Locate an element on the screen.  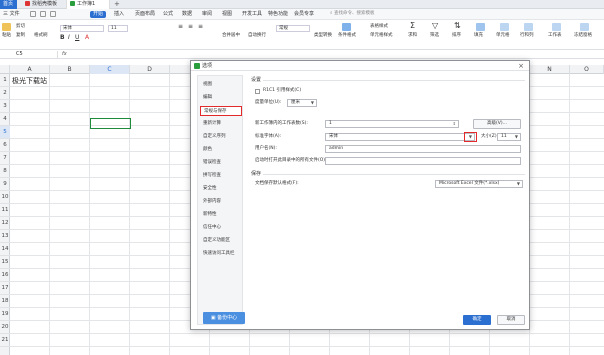
freeze-panes-button: 冻结窗格 is located at coordinates (583, 36).